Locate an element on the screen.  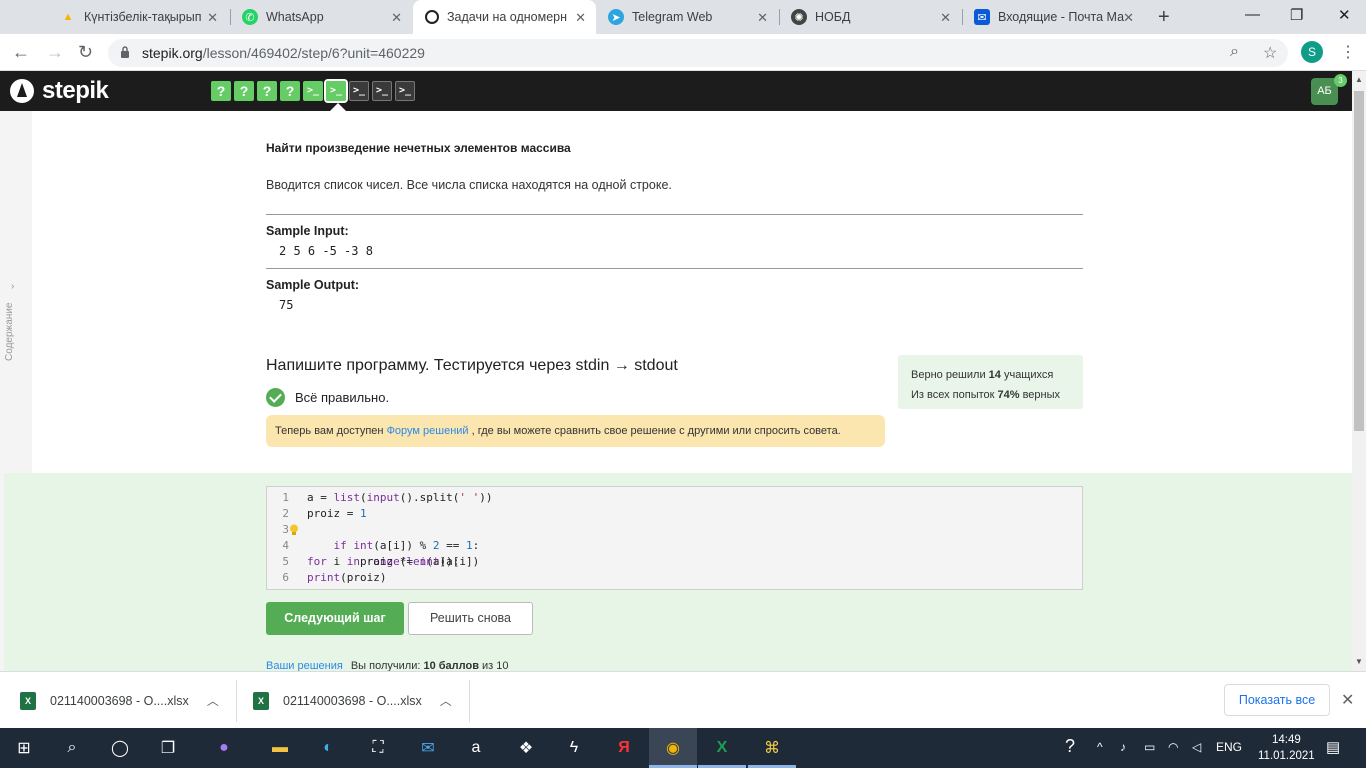
contents-label: Содержание is located at coordinates (9, 331).